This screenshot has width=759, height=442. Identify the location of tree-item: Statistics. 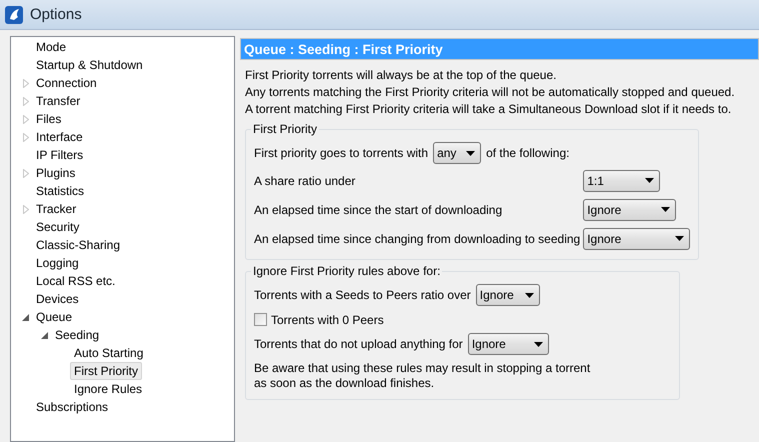
(60, 191).